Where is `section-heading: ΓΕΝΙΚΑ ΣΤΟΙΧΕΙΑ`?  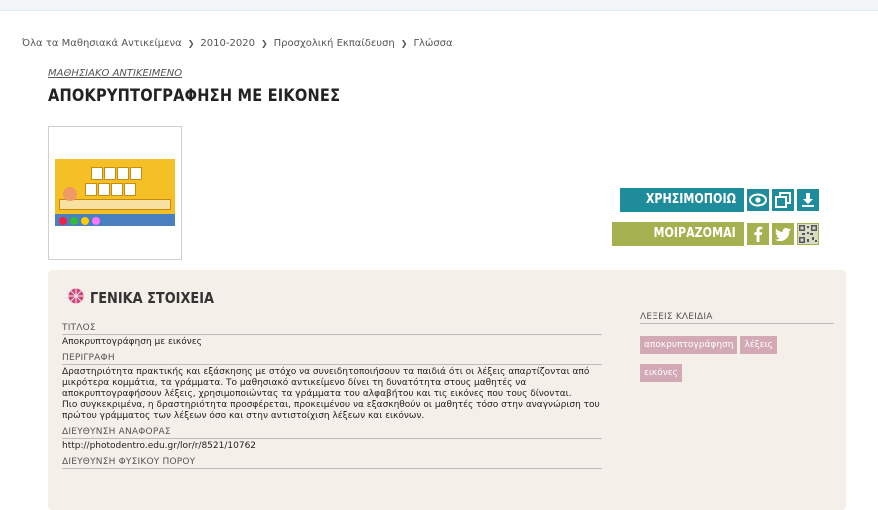
section-heading: ΓΕΝΙΚΑ ΣΤΟΙΧΕΙΑ is located at coordinates (151, 298).